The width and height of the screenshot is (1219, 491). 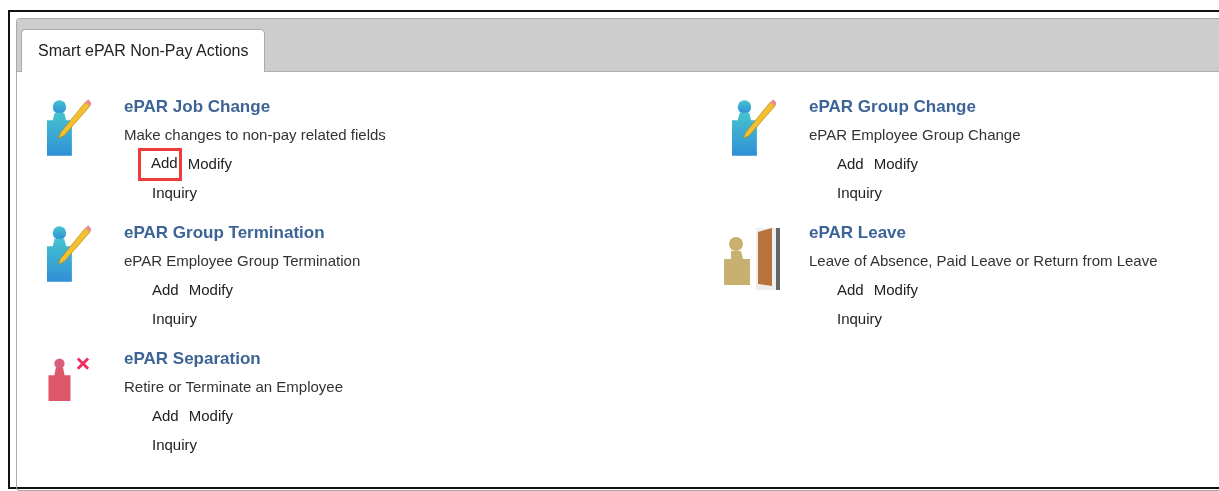 What do you see at coordinates (233, 359) in the screenshot?
I see `action-title-link: ePAR Separation` at bounding box center [233, 359].